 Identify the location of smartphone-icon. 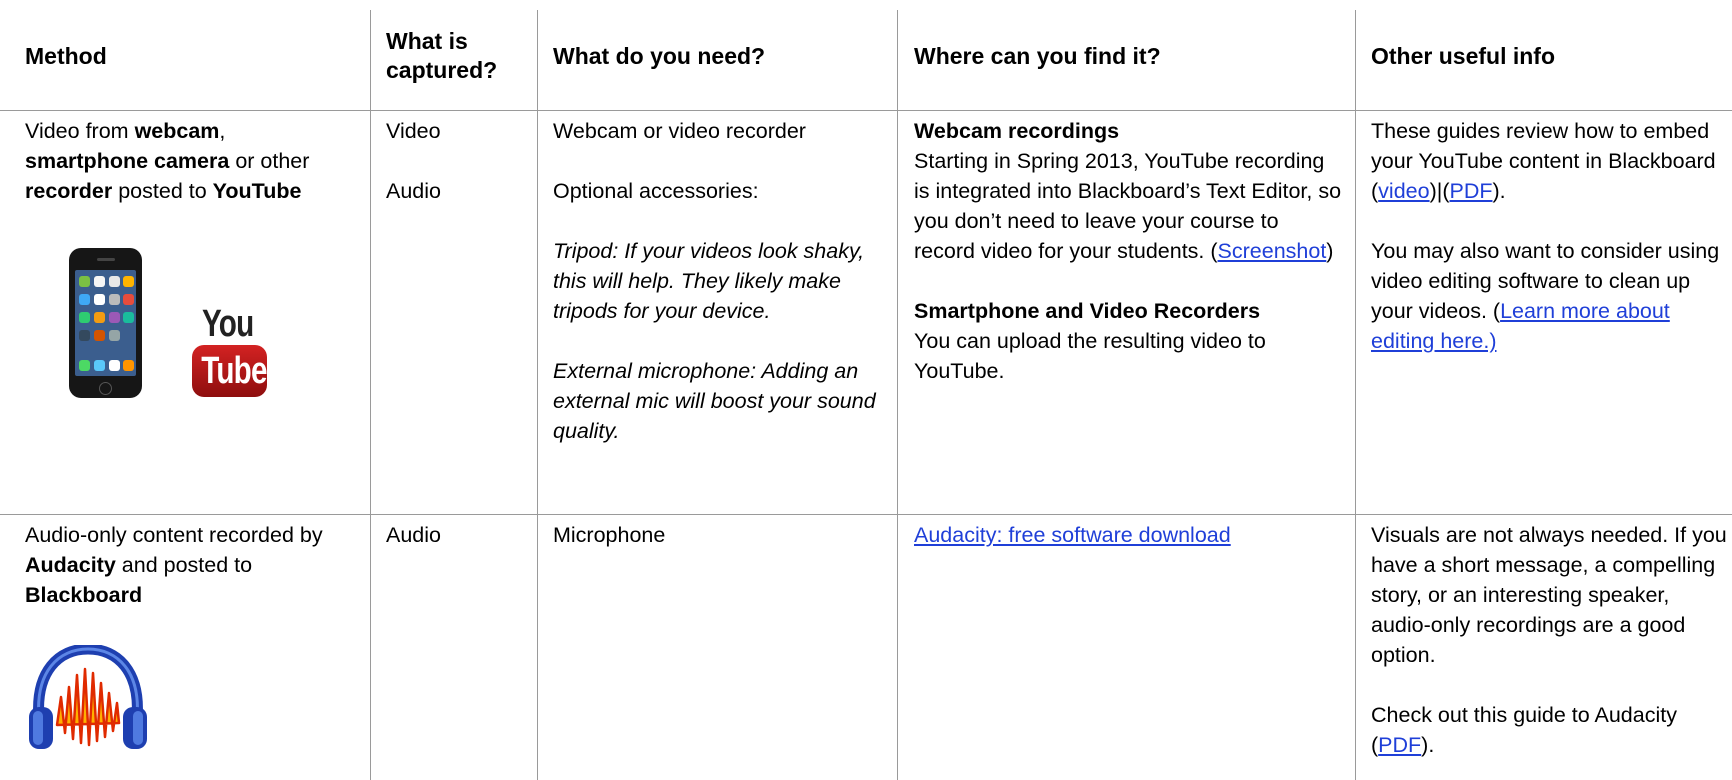
(105, 323).